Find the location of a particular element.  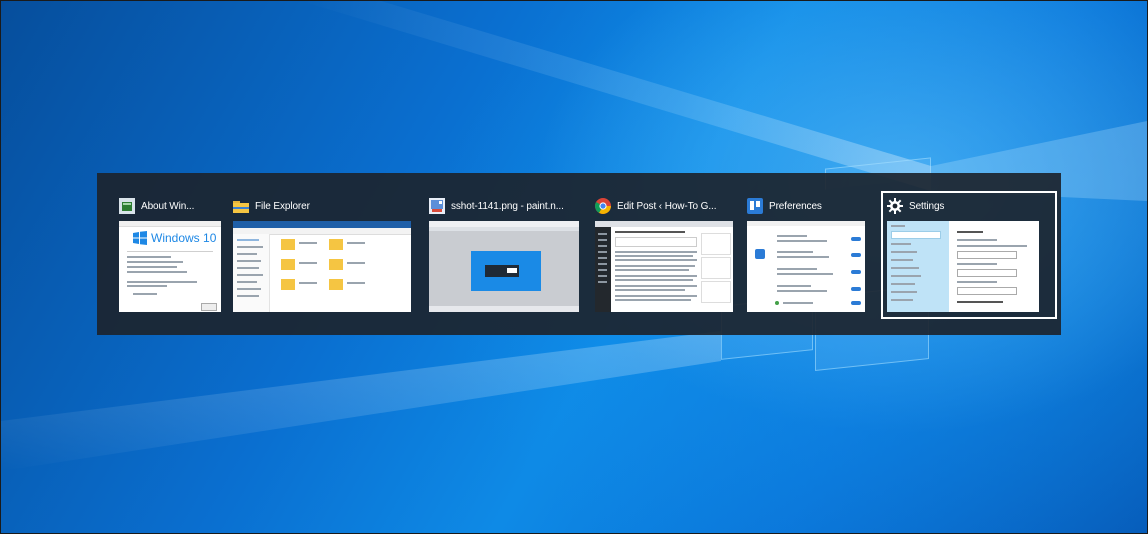

selection-highlight is located at coordinates (969, 255).